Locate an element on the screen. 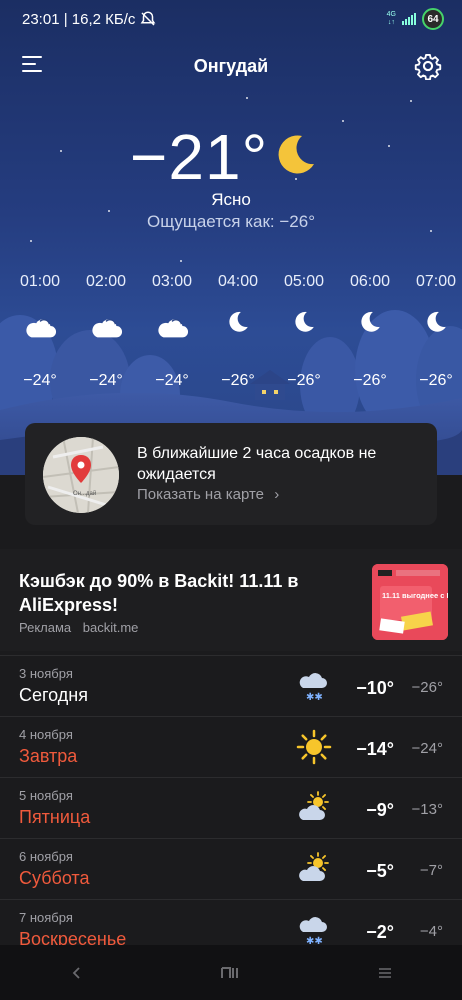  day-min-temp: −7° is located at coordinates (431, 870).